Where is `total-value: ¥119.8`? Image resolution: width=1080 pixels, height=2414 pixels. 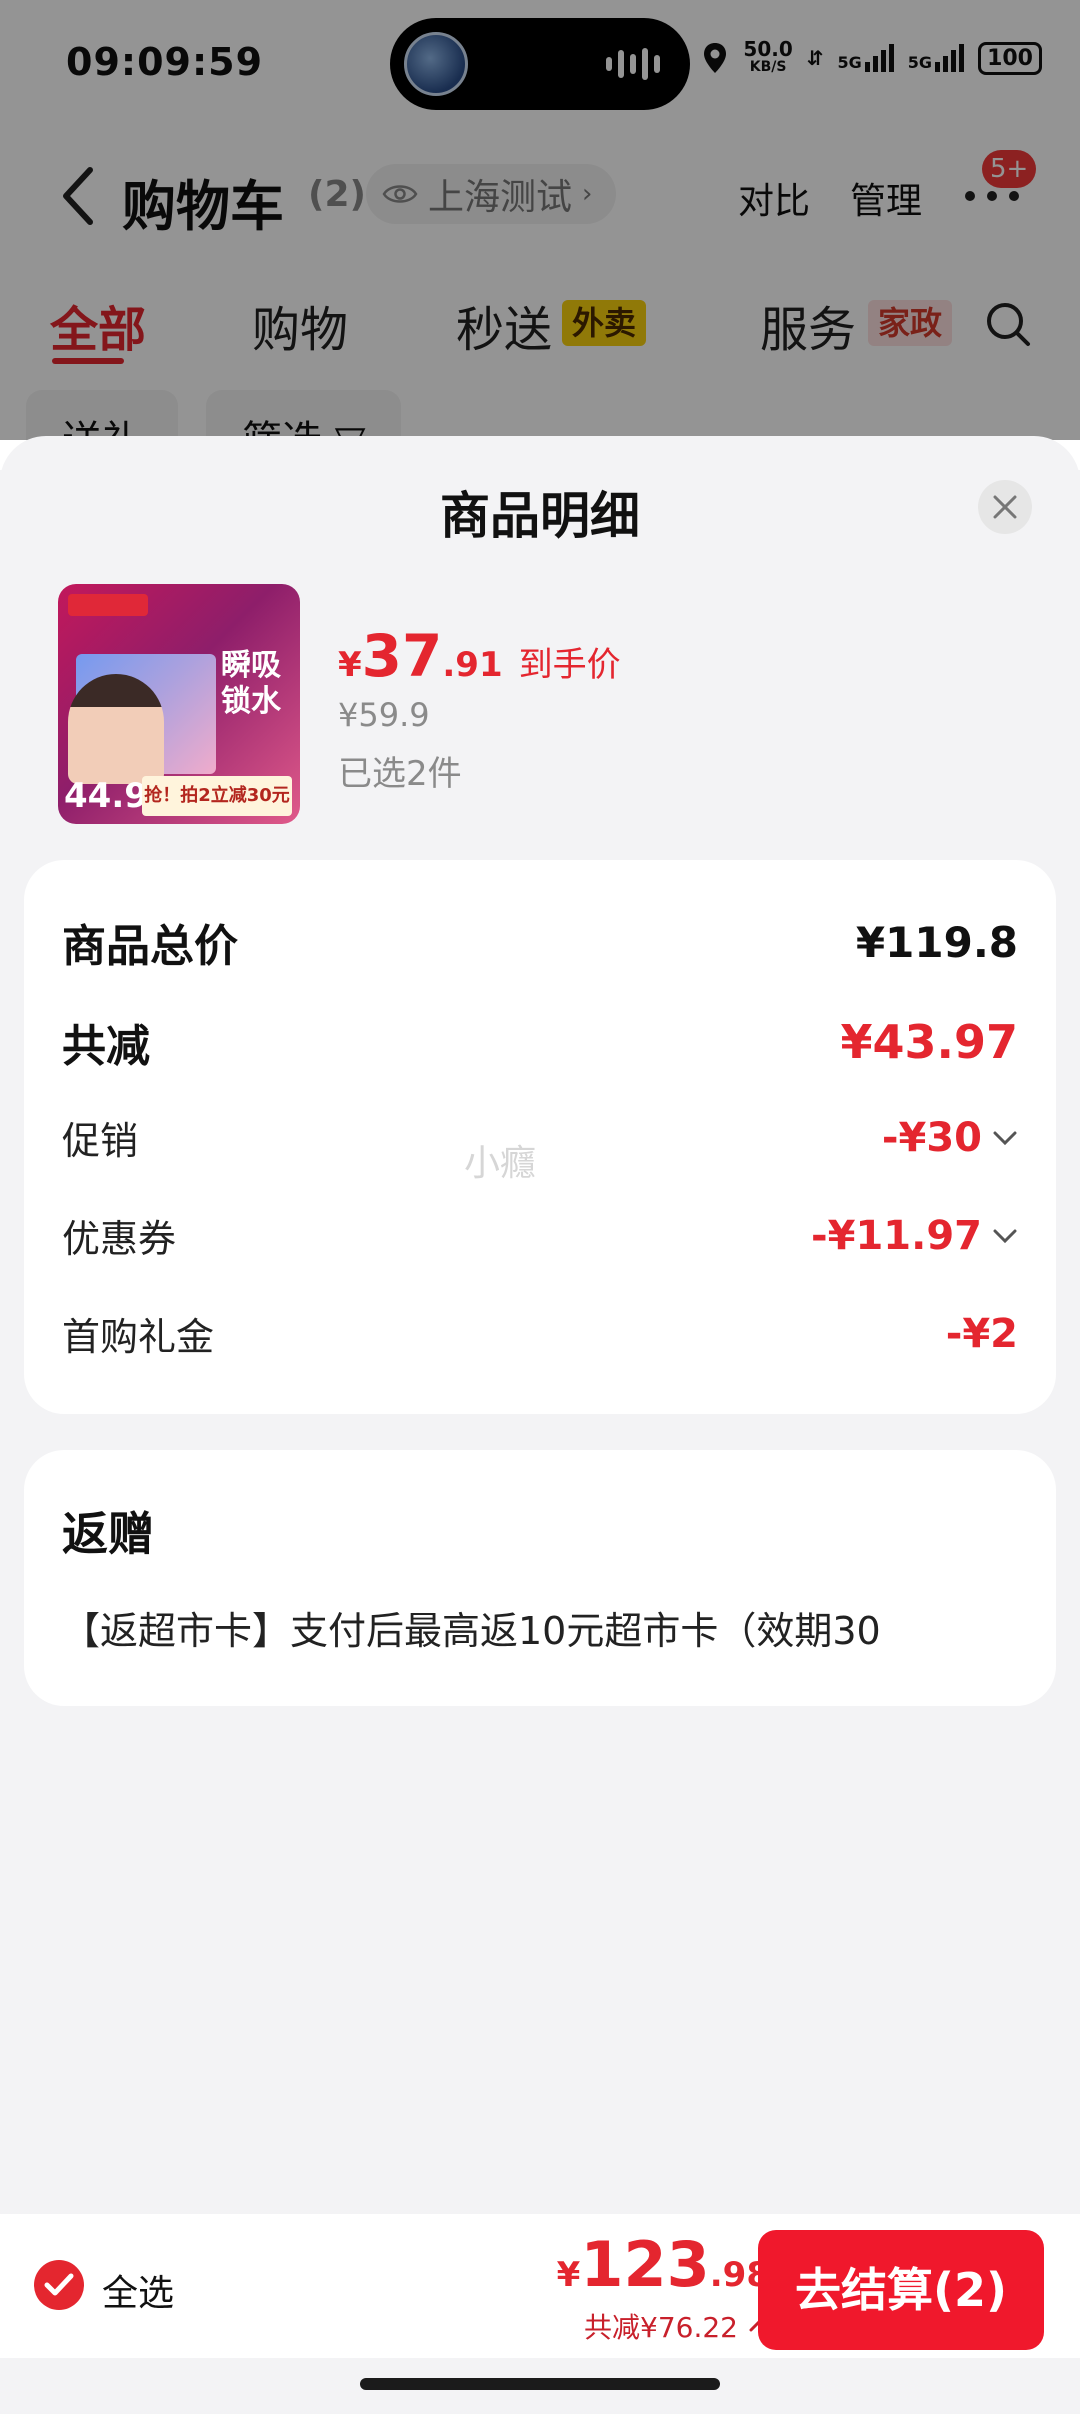
total-value: ¥119.8 is located at coordinates (936, 942).